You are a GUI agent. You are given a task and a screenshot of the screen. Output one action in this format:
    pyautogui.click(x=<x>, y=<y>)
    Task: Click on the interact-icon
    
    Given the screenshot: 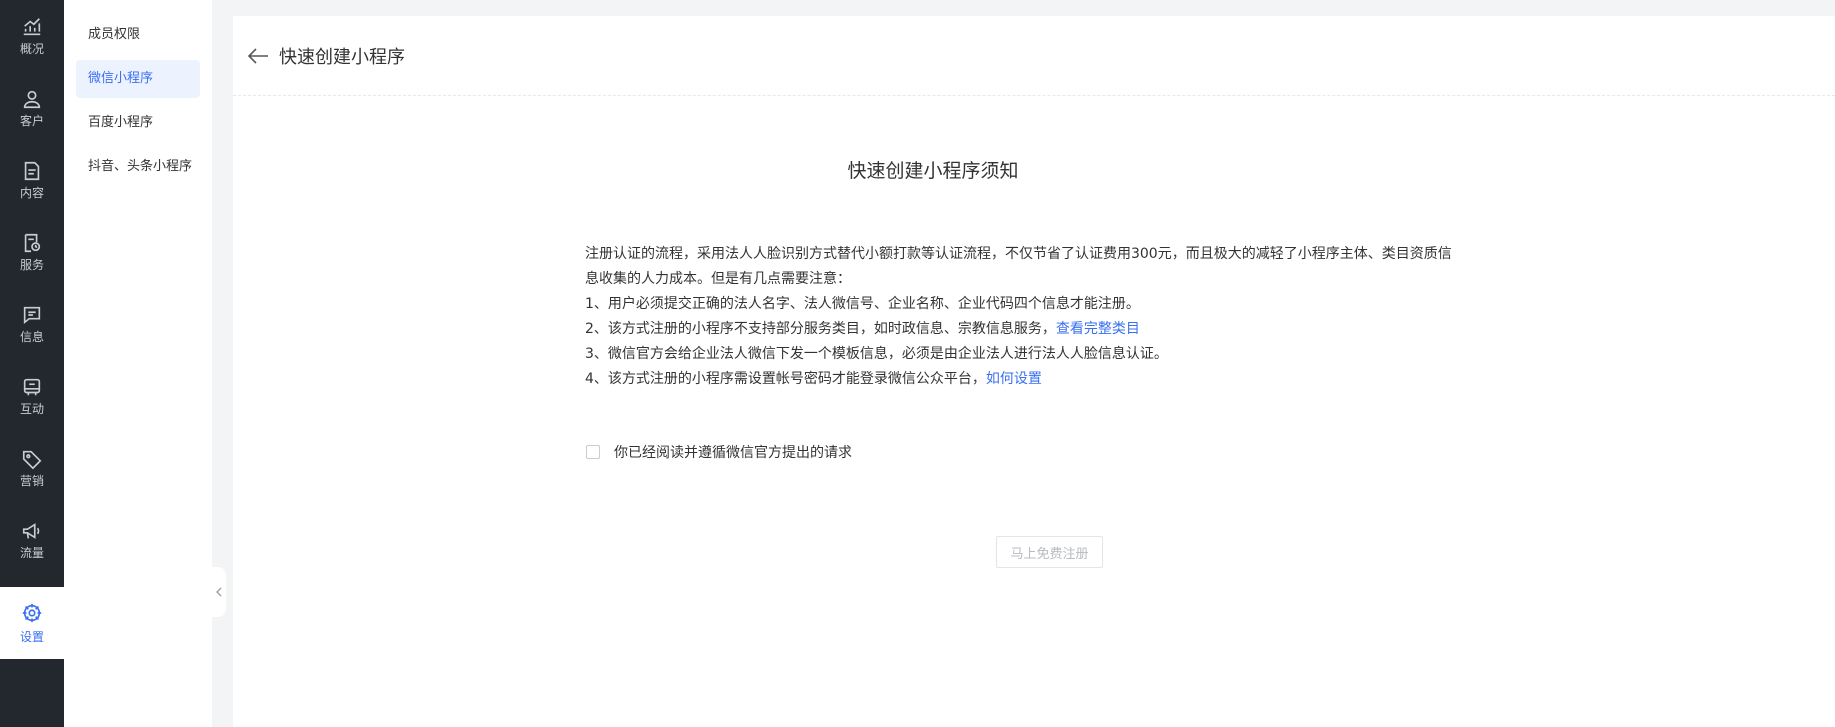 What is the action you would take?
    pyautogui.click(x=32, y=387)
    